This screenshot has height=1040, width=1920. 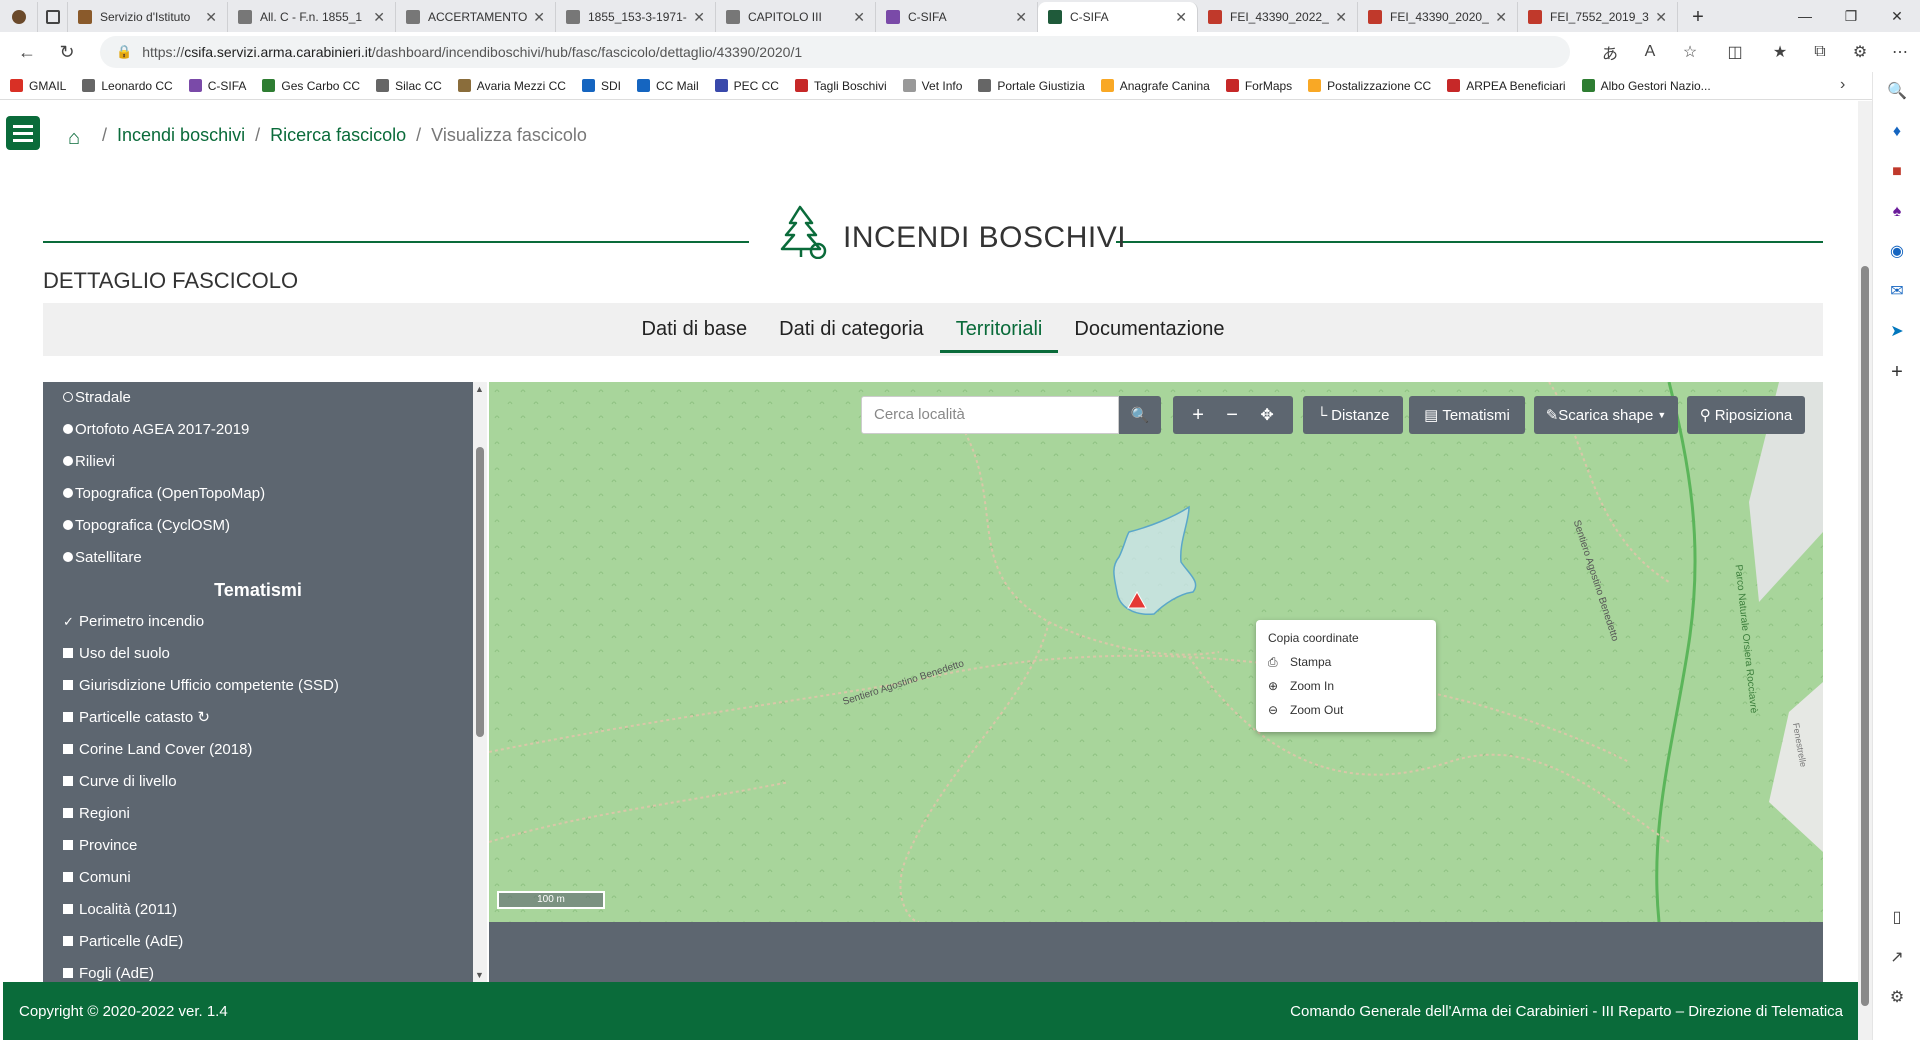 I want to click on tematismo-checkbox: Province, so click(x=258, y=846).